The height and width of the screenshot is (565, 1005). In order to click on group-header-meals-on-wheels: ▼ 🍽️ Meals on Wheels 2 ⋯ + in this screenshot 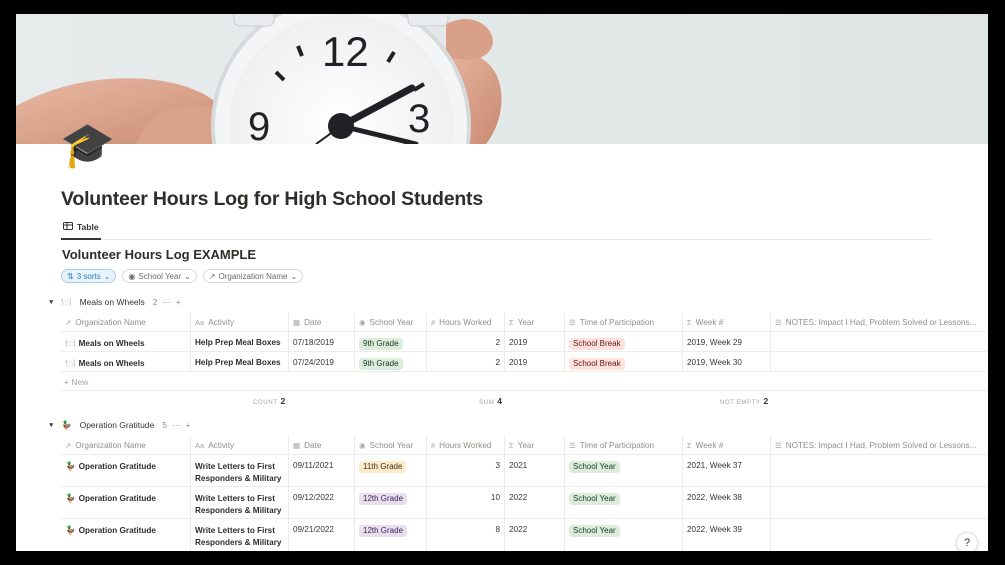, I will do `click(114, 302)`.